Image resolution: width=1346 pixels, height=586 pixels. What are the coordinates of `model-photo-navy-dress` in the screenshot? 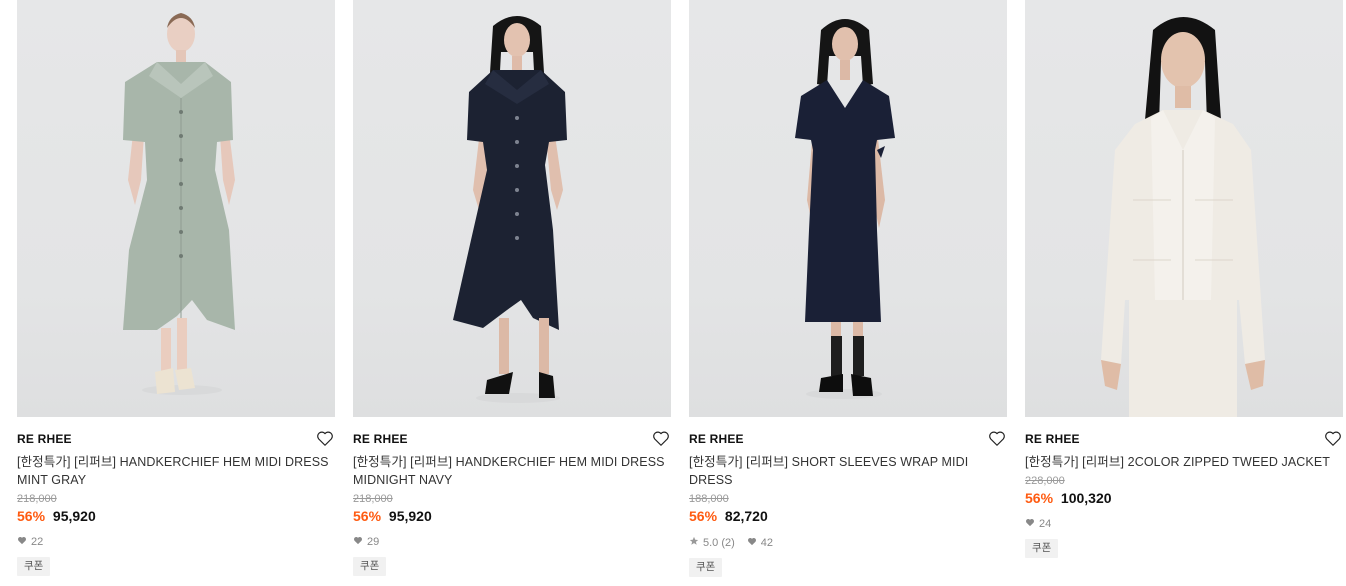 It's located at (510, 209).